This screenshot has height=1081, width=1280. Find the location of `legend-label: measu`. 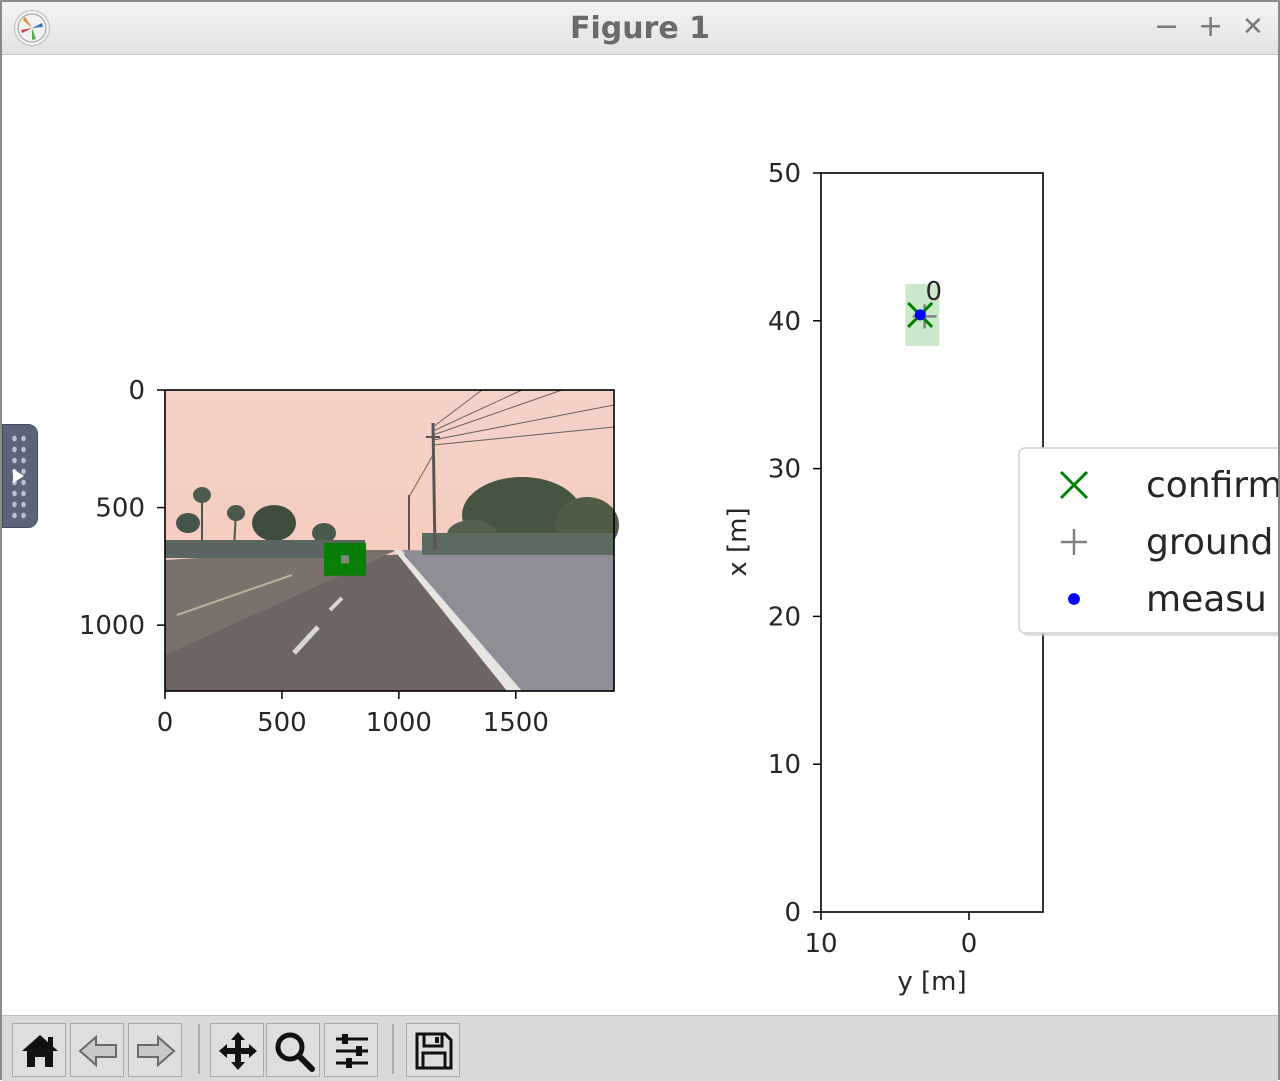

legend-label: measu is located at coordinates (1206, 599).